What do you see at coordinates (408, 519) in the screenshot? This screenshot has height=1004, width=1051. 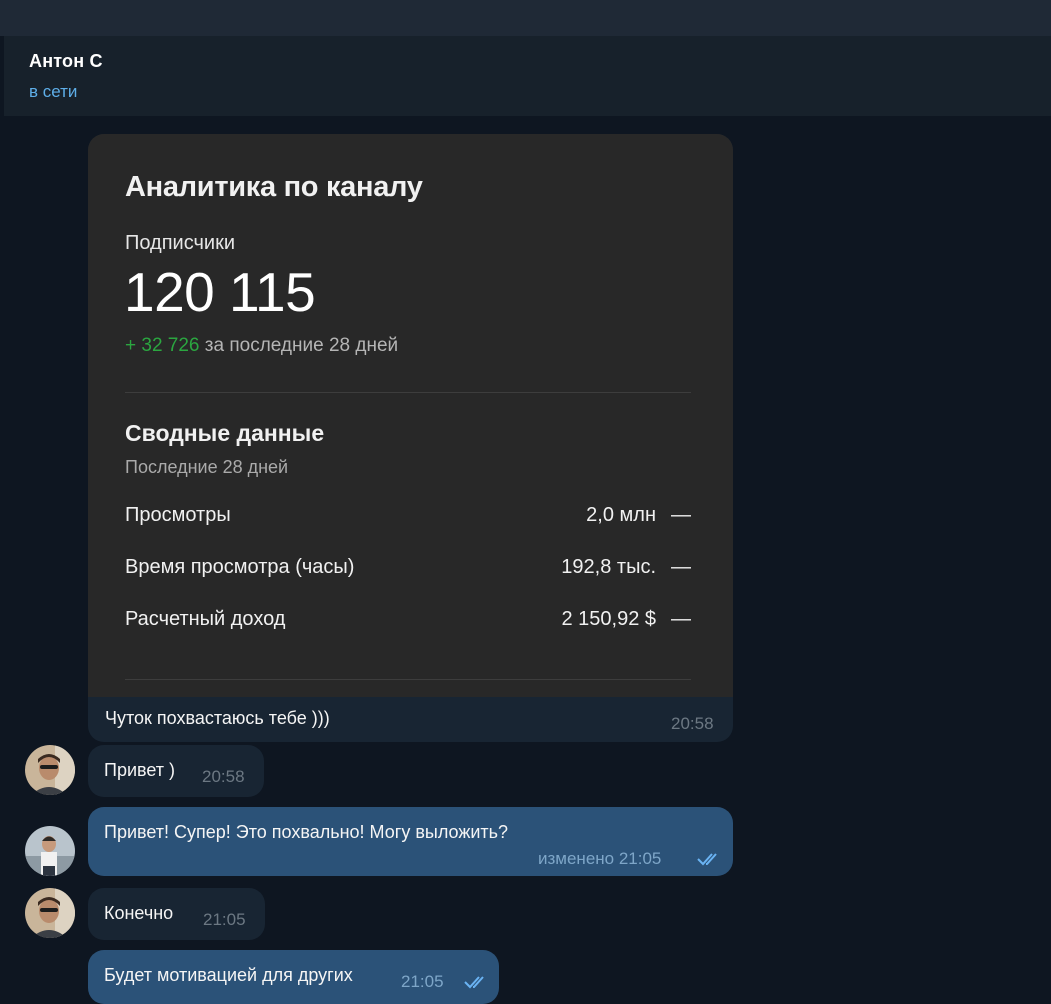 I see `metric-row-views: Просмотры 2,0 млн —` at bounding box center [408, 519].